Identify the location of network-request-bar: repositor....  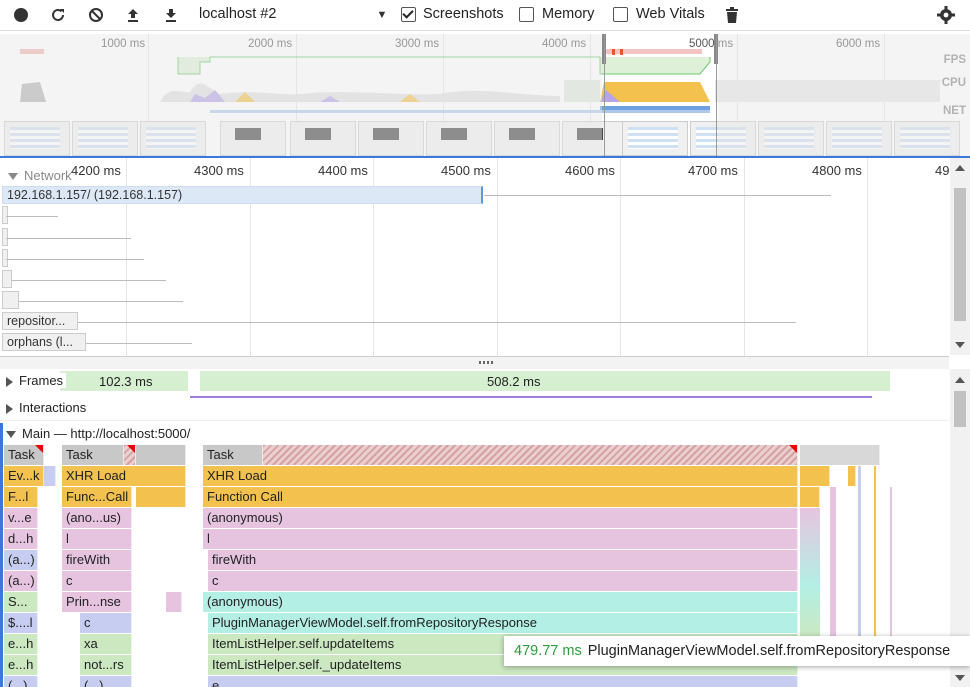
(40, 321).